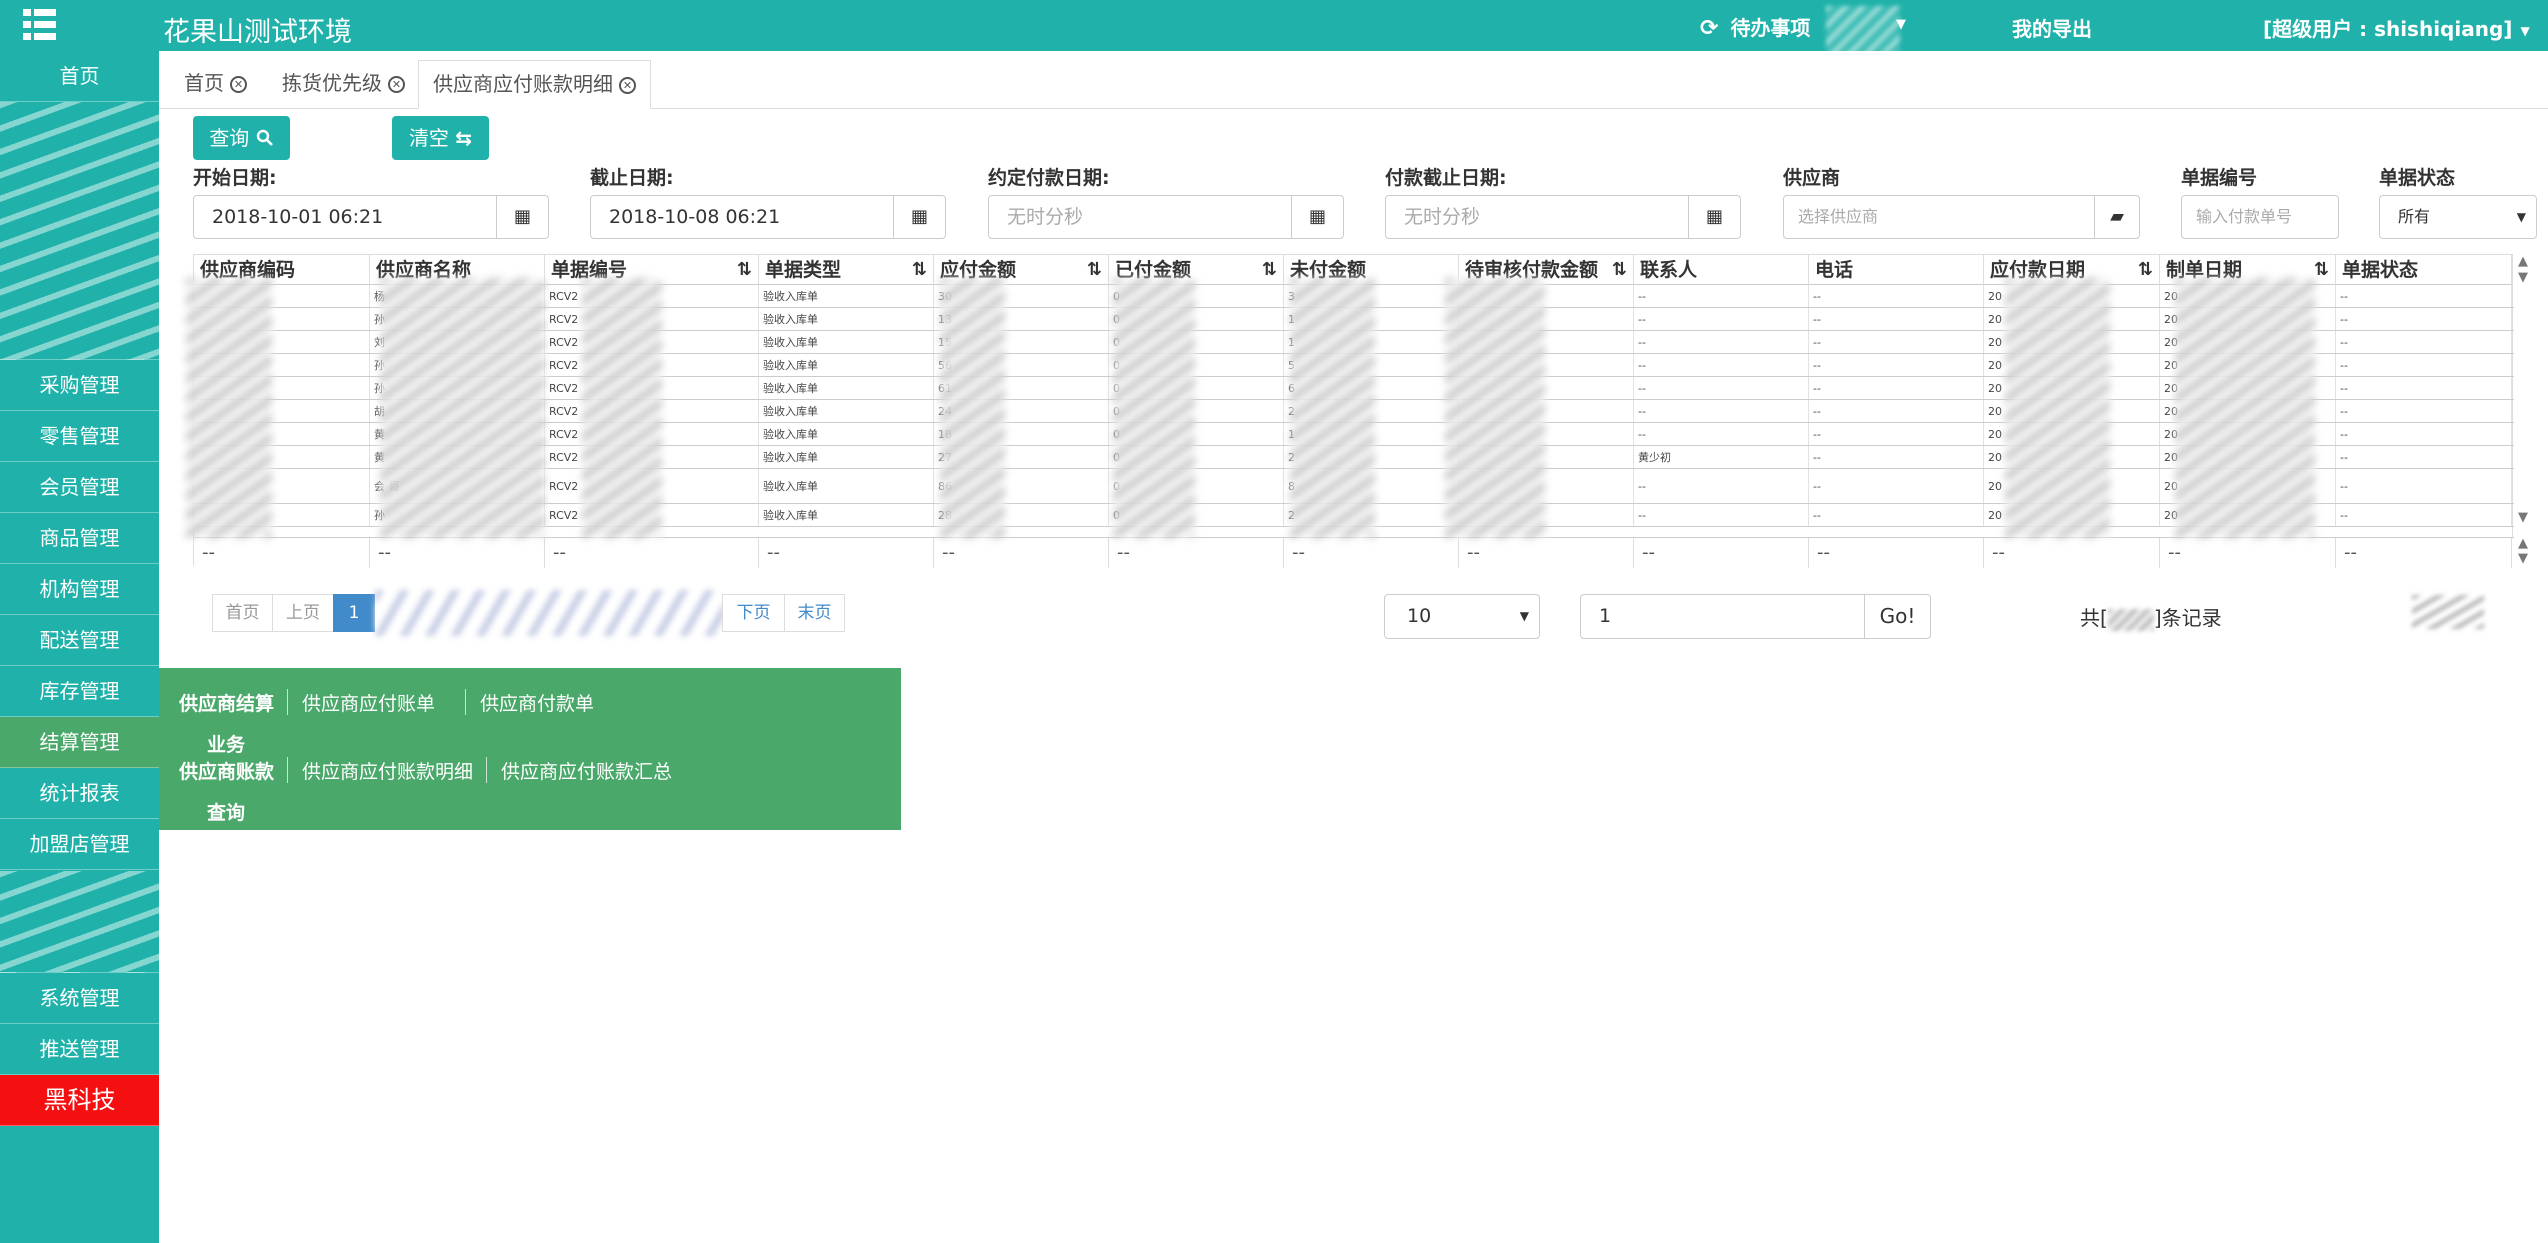  I want to click on column-header-label: 应付款日期, so click(2038, 270).